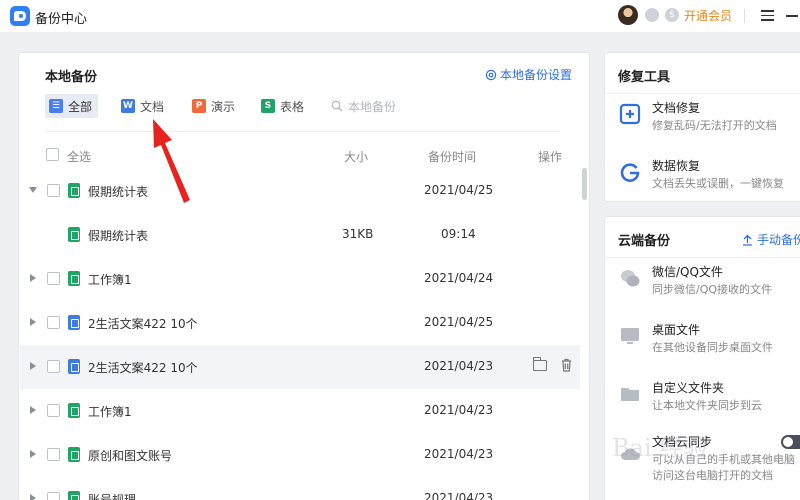  I want to click on search-icon, so click(337, 106).